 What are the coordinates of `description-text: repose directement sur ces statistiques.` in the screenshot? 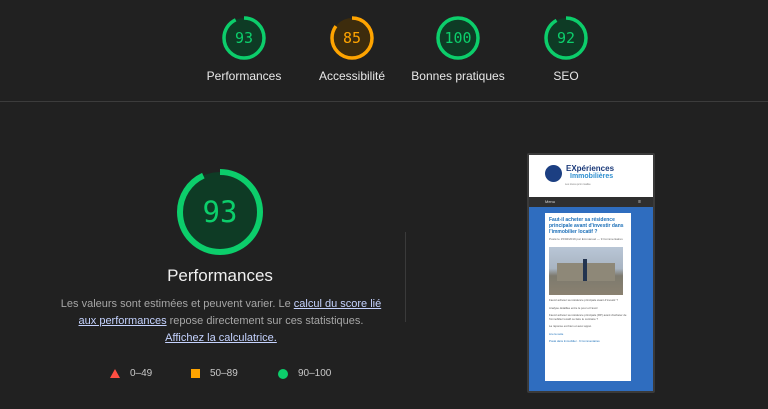 It's located at (265, 321).